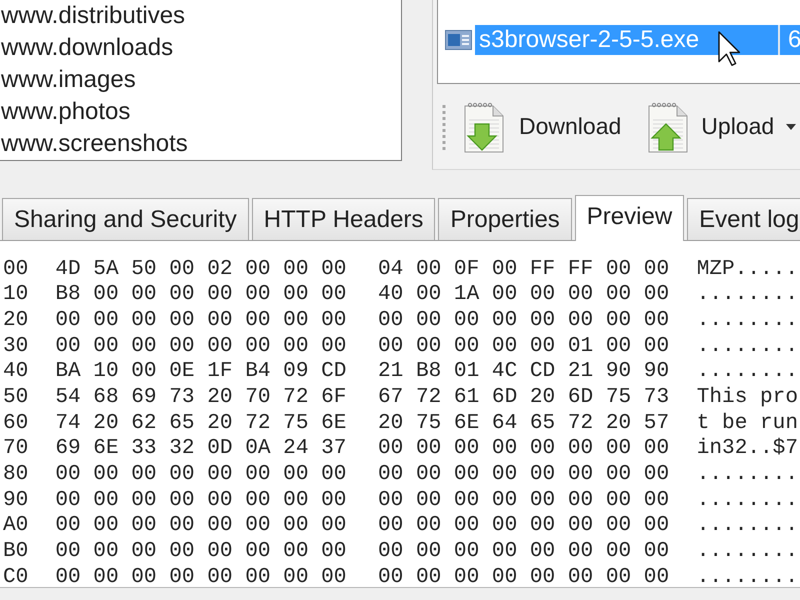 The width and height of the screenshot is (800, 600). What do you see at coordinates (542, 126) in the screenshot?
I see `download-button: Download` at bounding box center [542, 126].